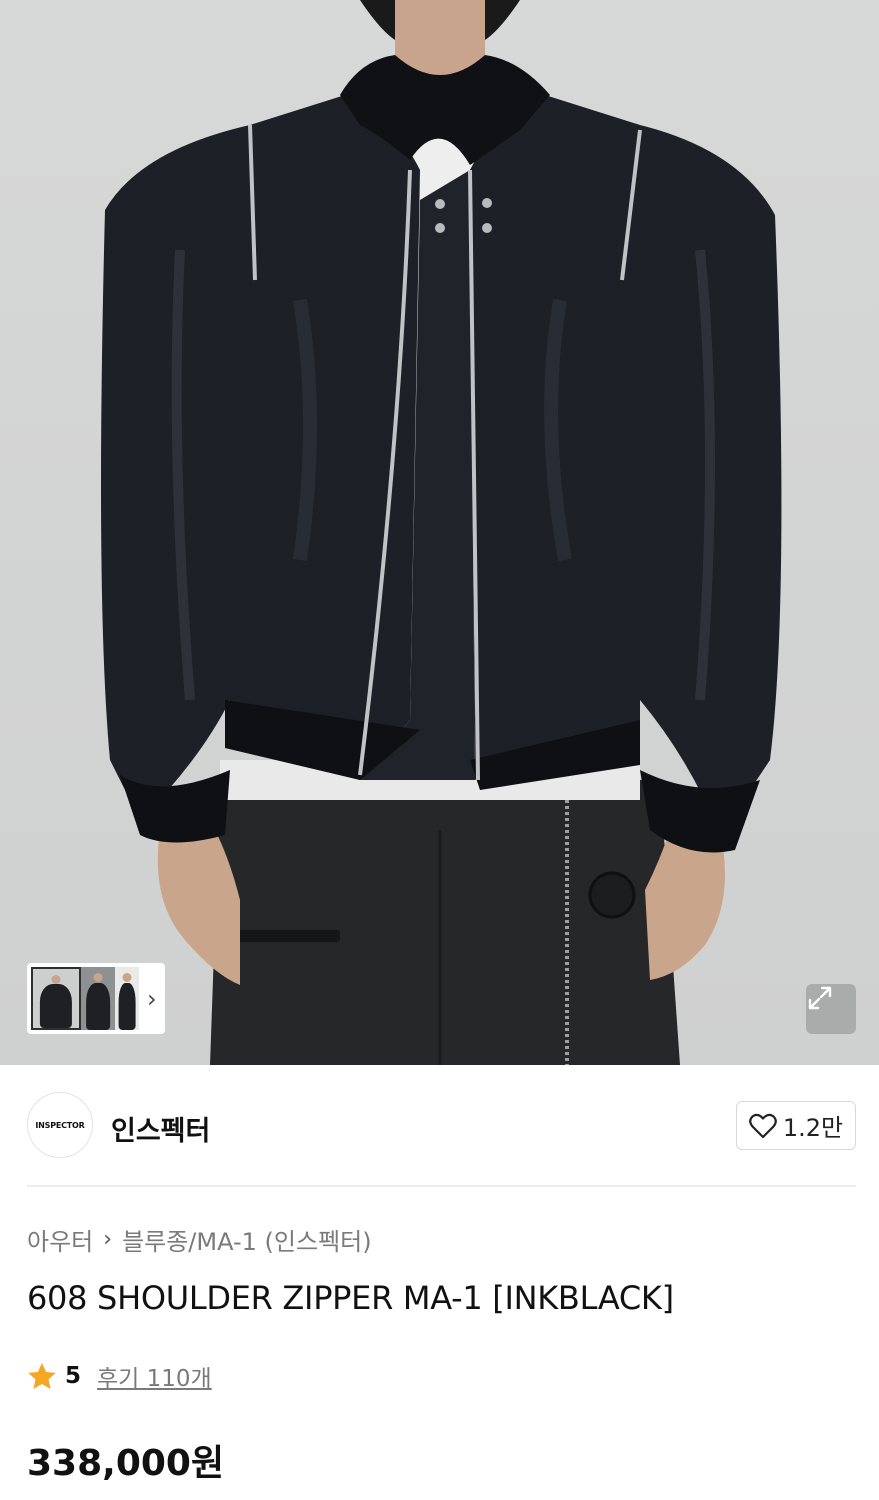 This screenshot has height=1500, width=879. I want to click on breadcrumb-subcategory: 블루종/MA-1 (인스펙터), so click(247, 1239).